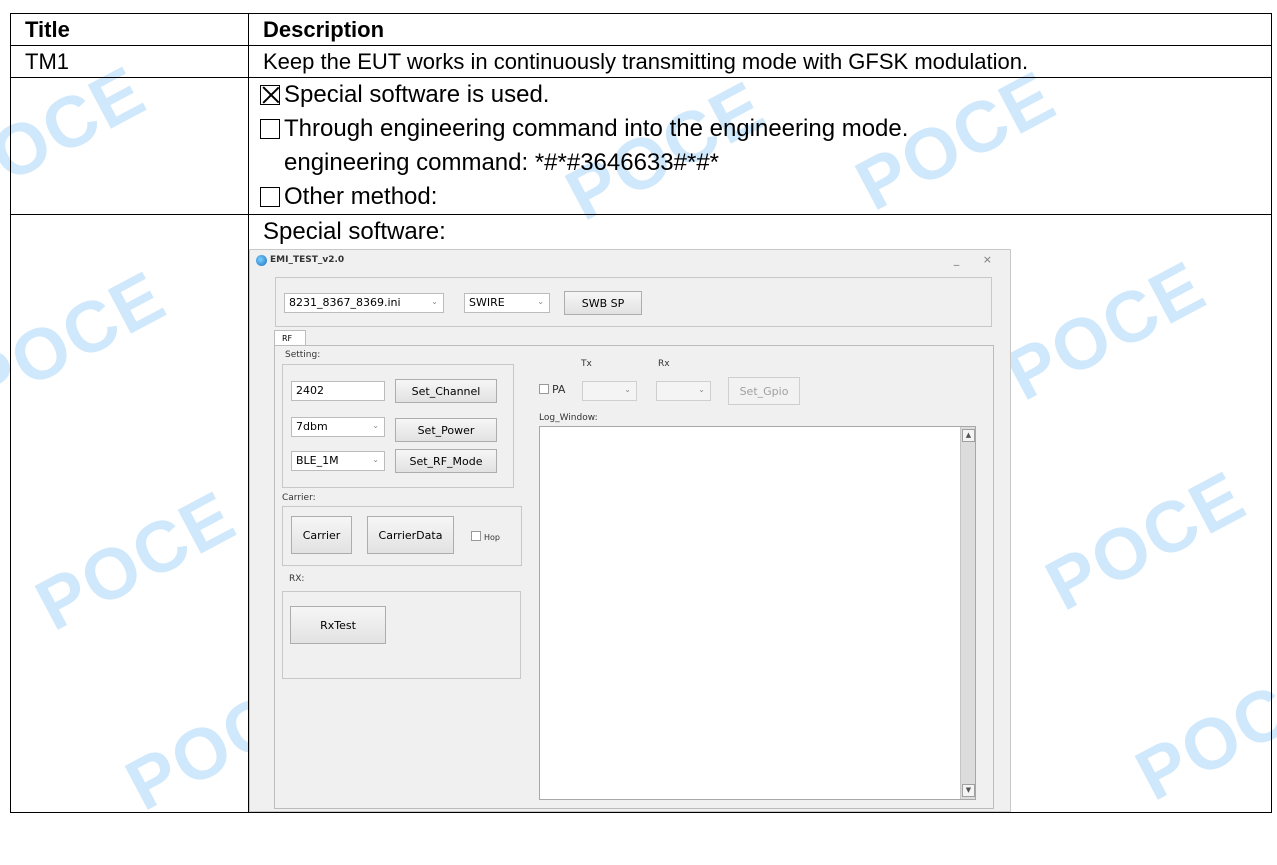 This screenshot has width=1277, height=865. What do you see at coordinates (978, 259) in the screenshot?
I see `window-controls: _ ×` at bounding box center [978, 259].